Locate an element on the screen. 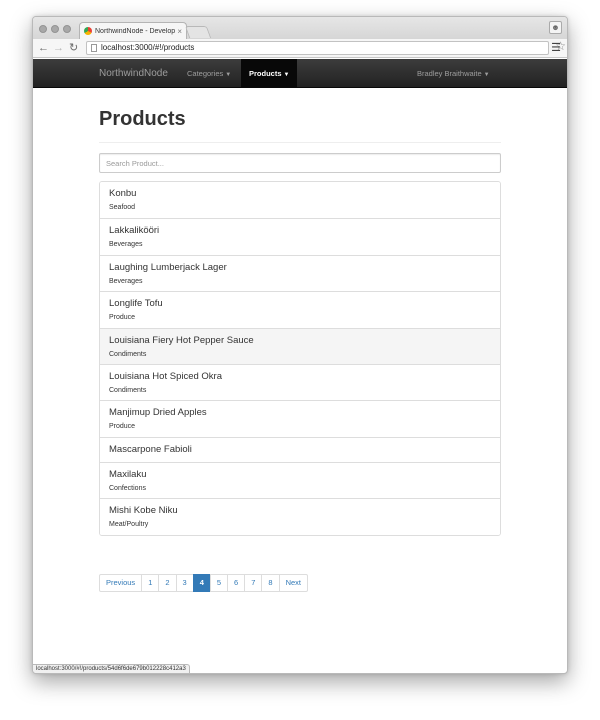  maximize-window-button is located at coordinates (67, 29).